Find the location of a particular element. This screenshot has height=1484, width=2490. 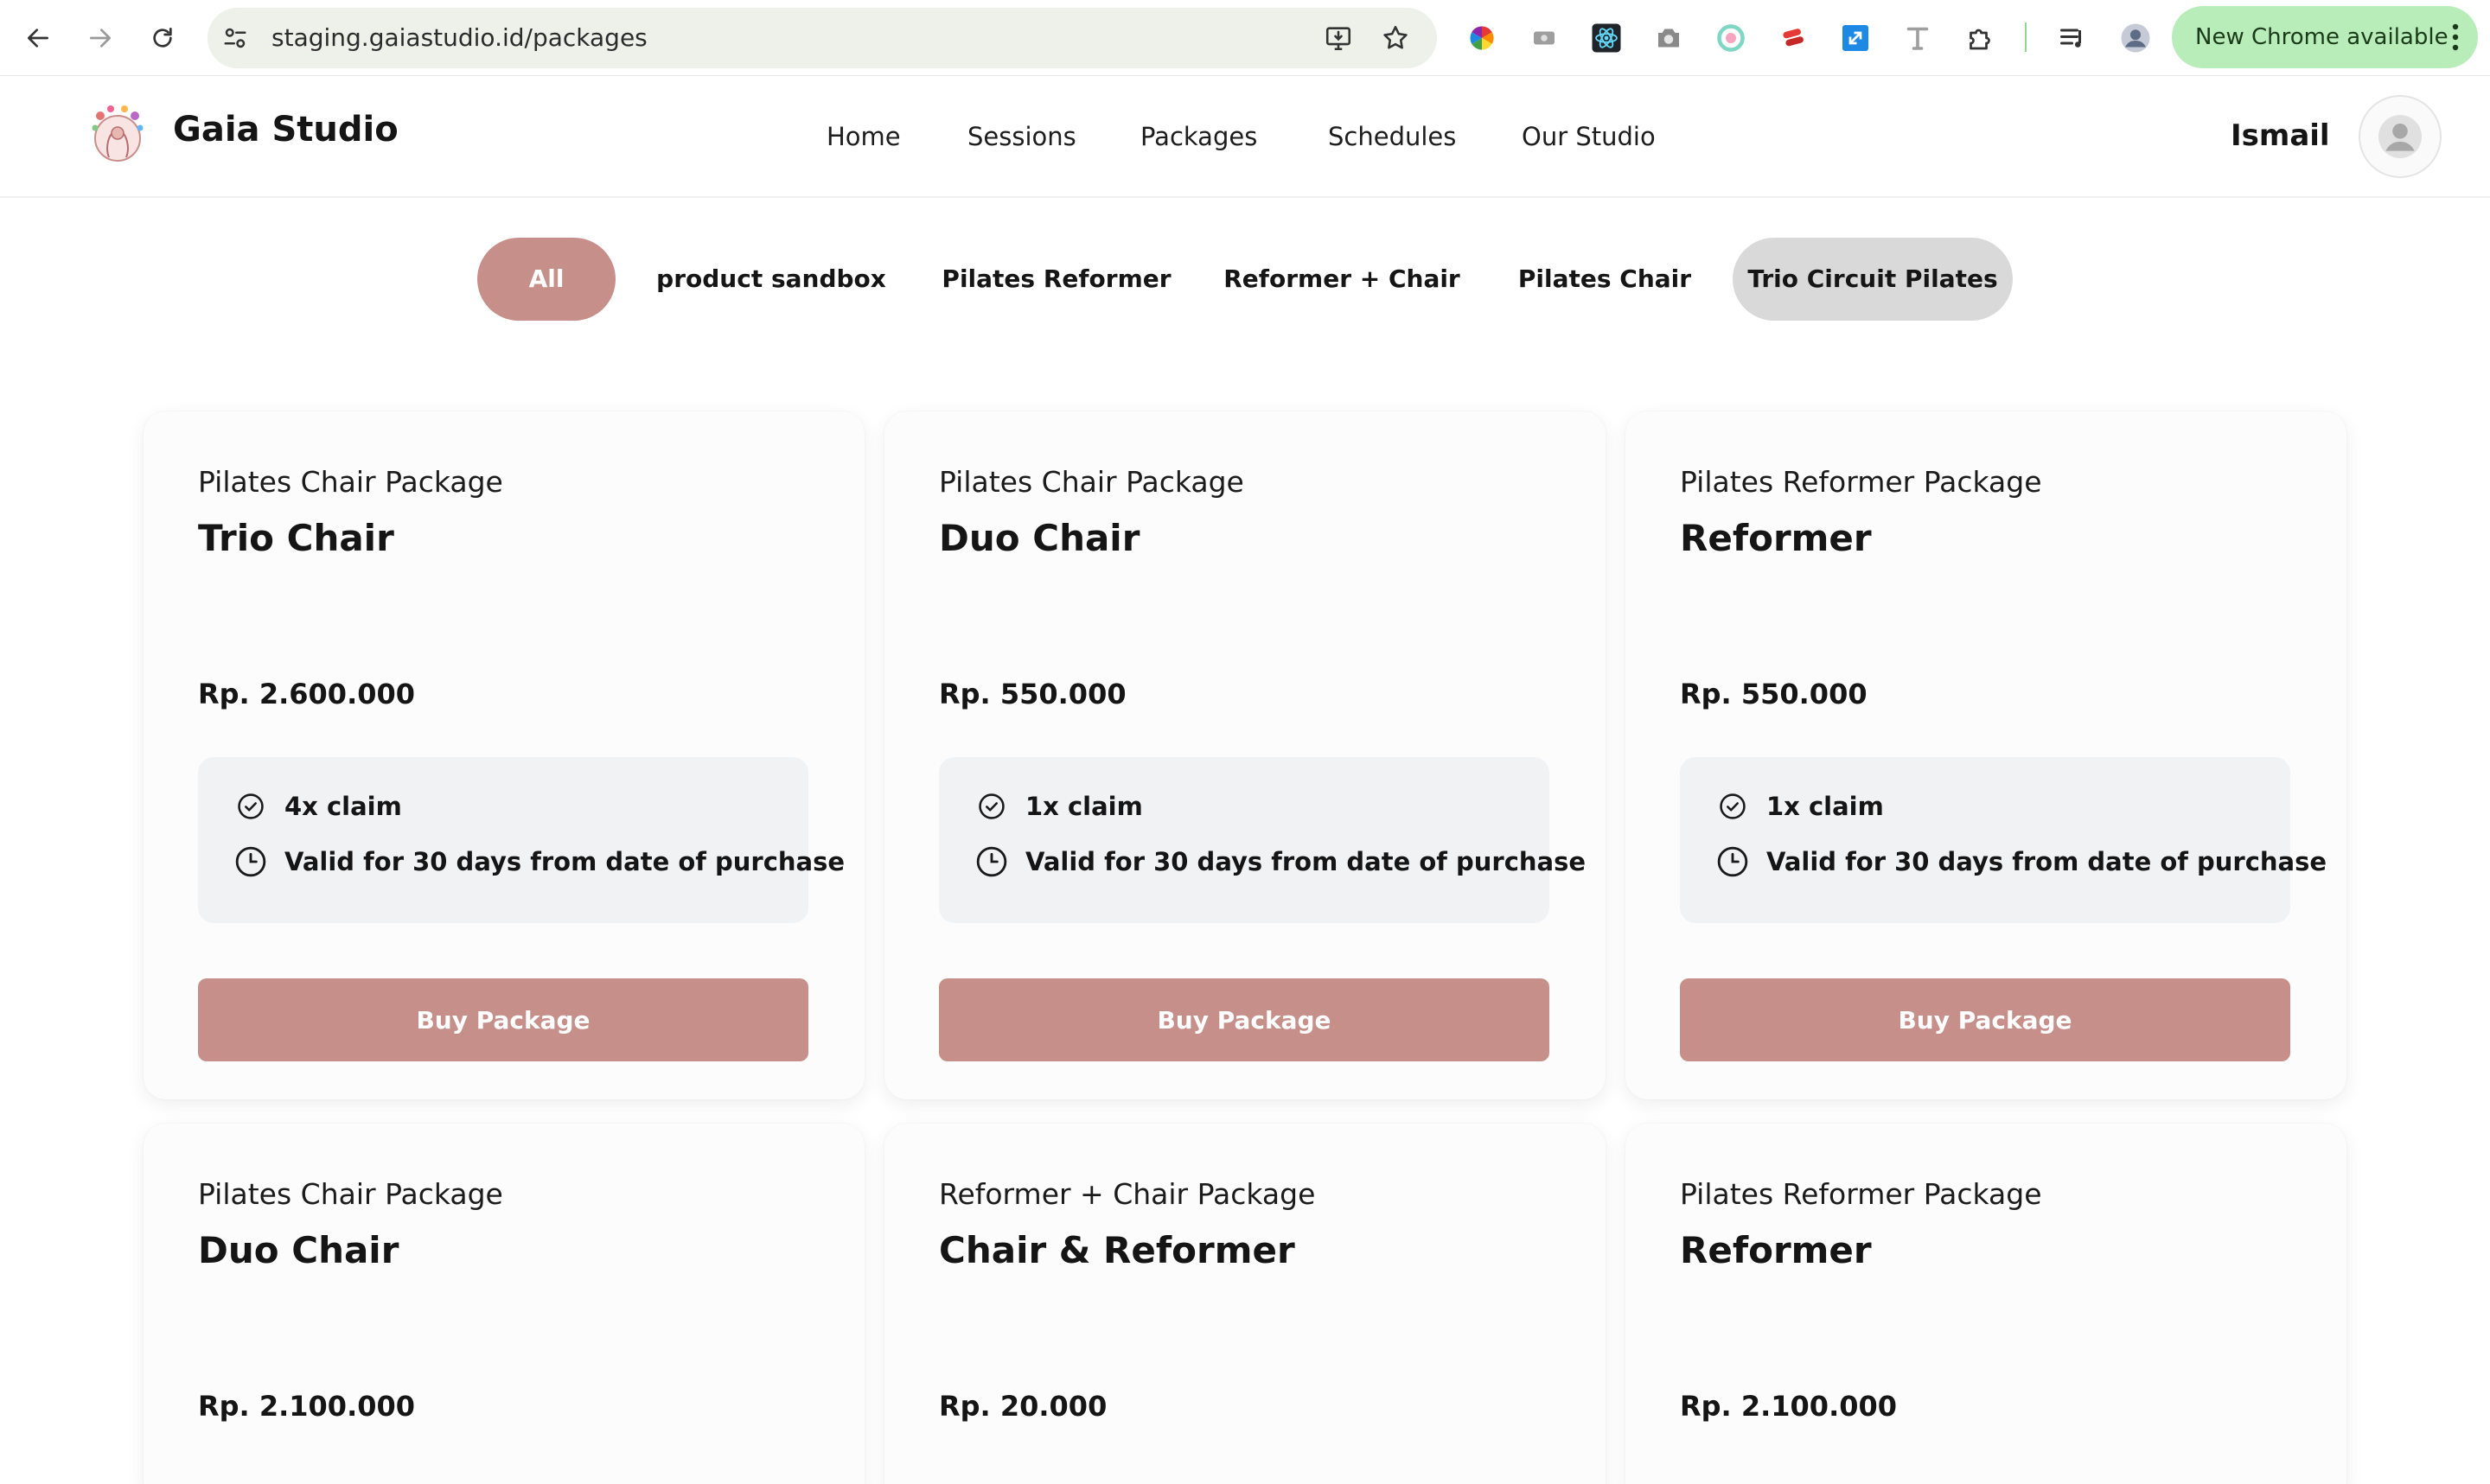

forward-button is located at coordinates (100, 38).